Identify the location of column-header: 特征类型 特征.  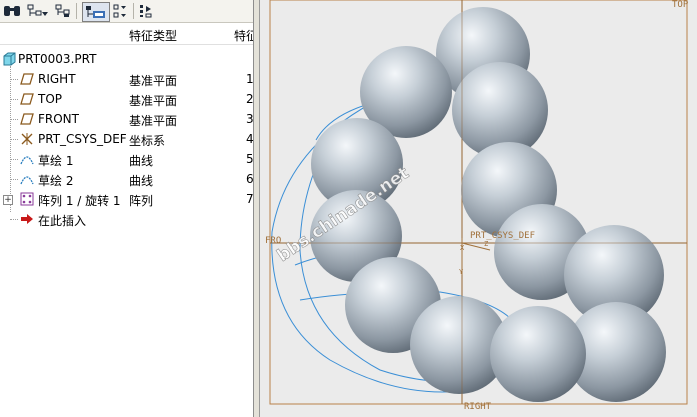
(126, 34).